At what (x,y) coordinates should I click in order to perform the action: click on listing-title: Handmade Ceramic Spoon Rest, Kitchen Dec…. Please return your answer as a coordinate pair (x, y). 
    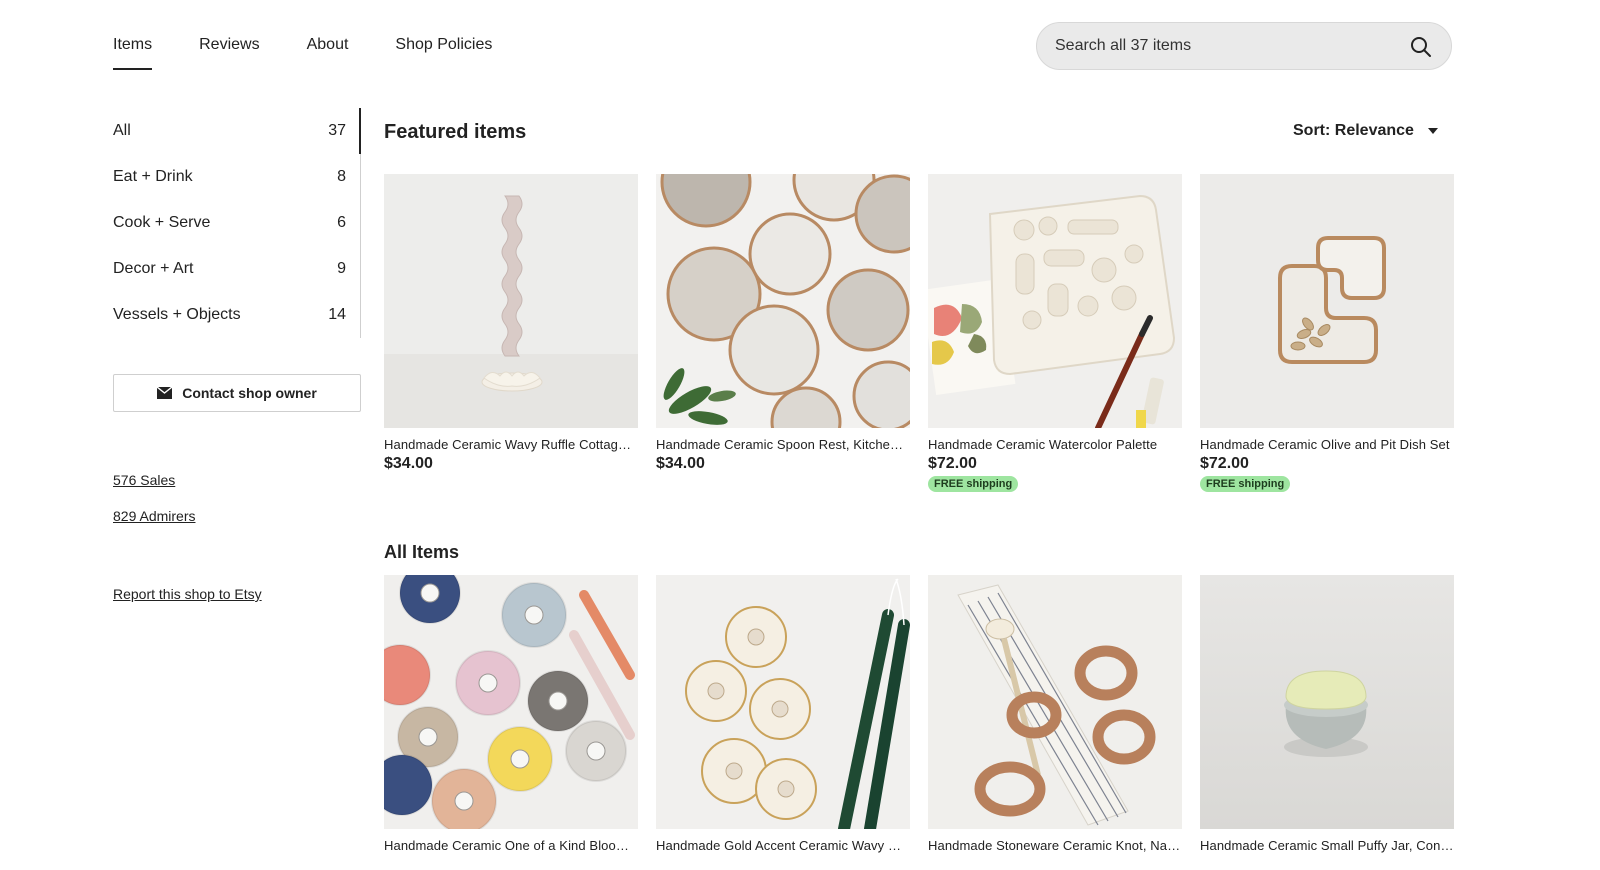
    Looking at the image, I should click on (783, 444).